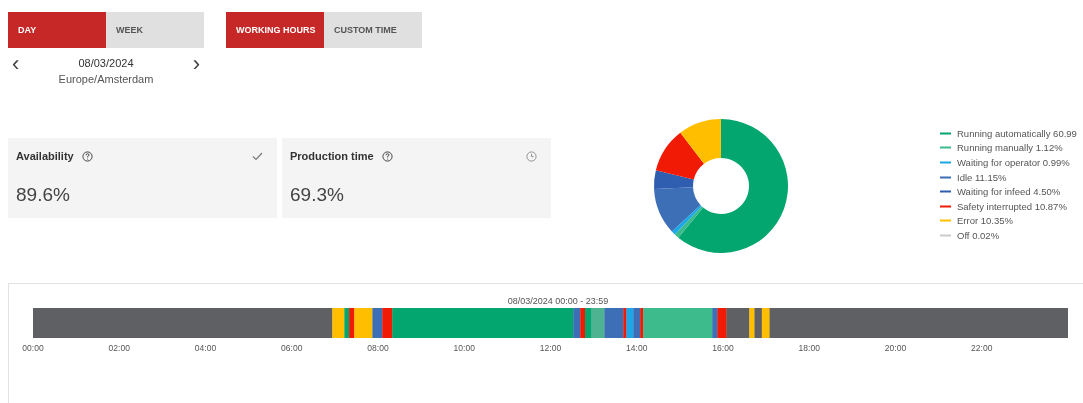 The image size is (1083, 403). What do you see at coordinates (809, 348) in the screenshot?
I see `axis-tick-label: 18:00` at bounding box center [809, 348].